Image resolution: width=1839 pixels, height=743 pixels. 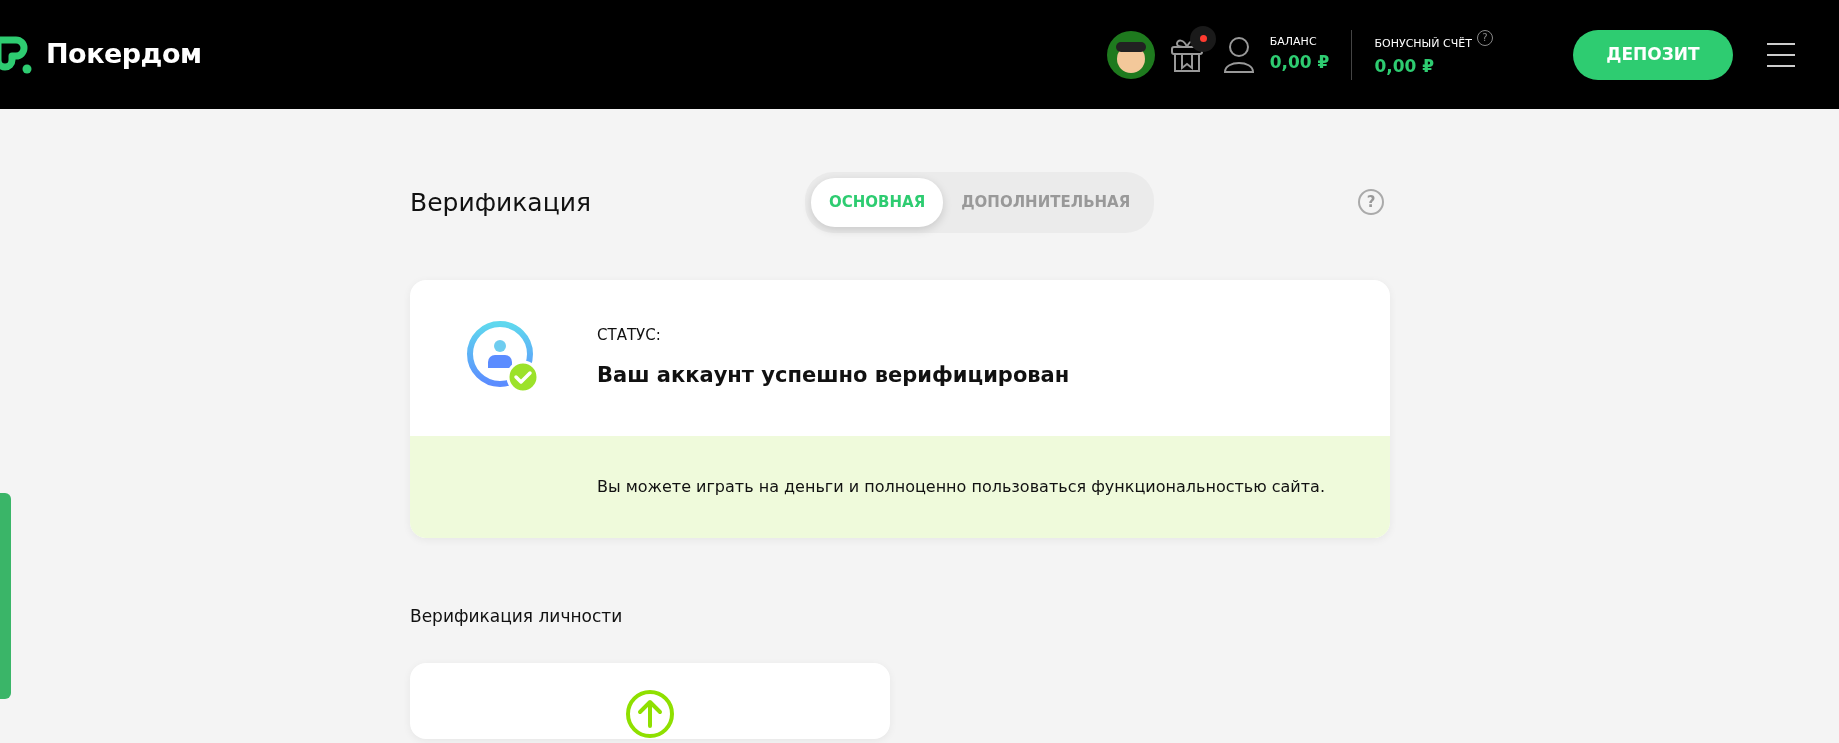 What do you see at coordinates (833, 375) in the screenshot?
I see `status-text: Ваш аккаунт успешно верифицирован` at bounding box center [833, 375].